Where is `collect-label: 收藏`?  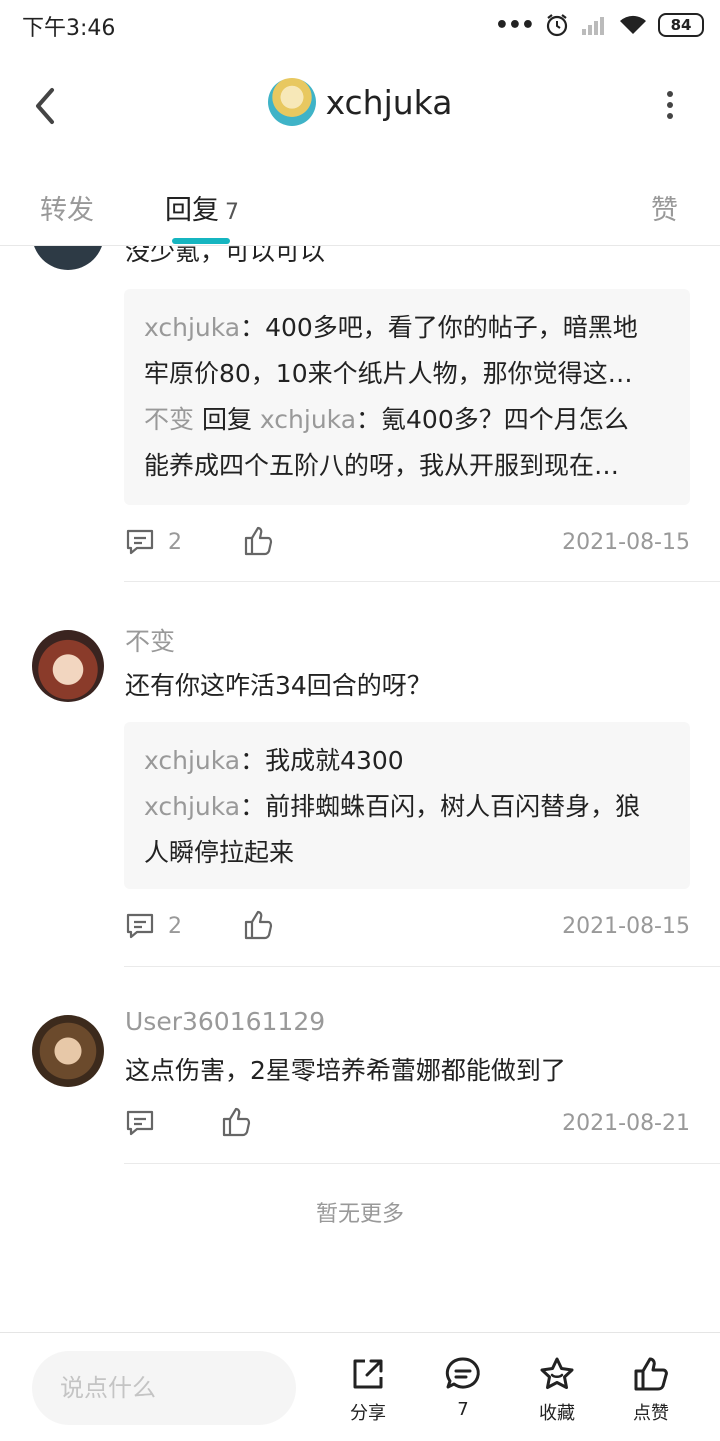 collect-label: 收藏 is located at coordinates (557, 1413).